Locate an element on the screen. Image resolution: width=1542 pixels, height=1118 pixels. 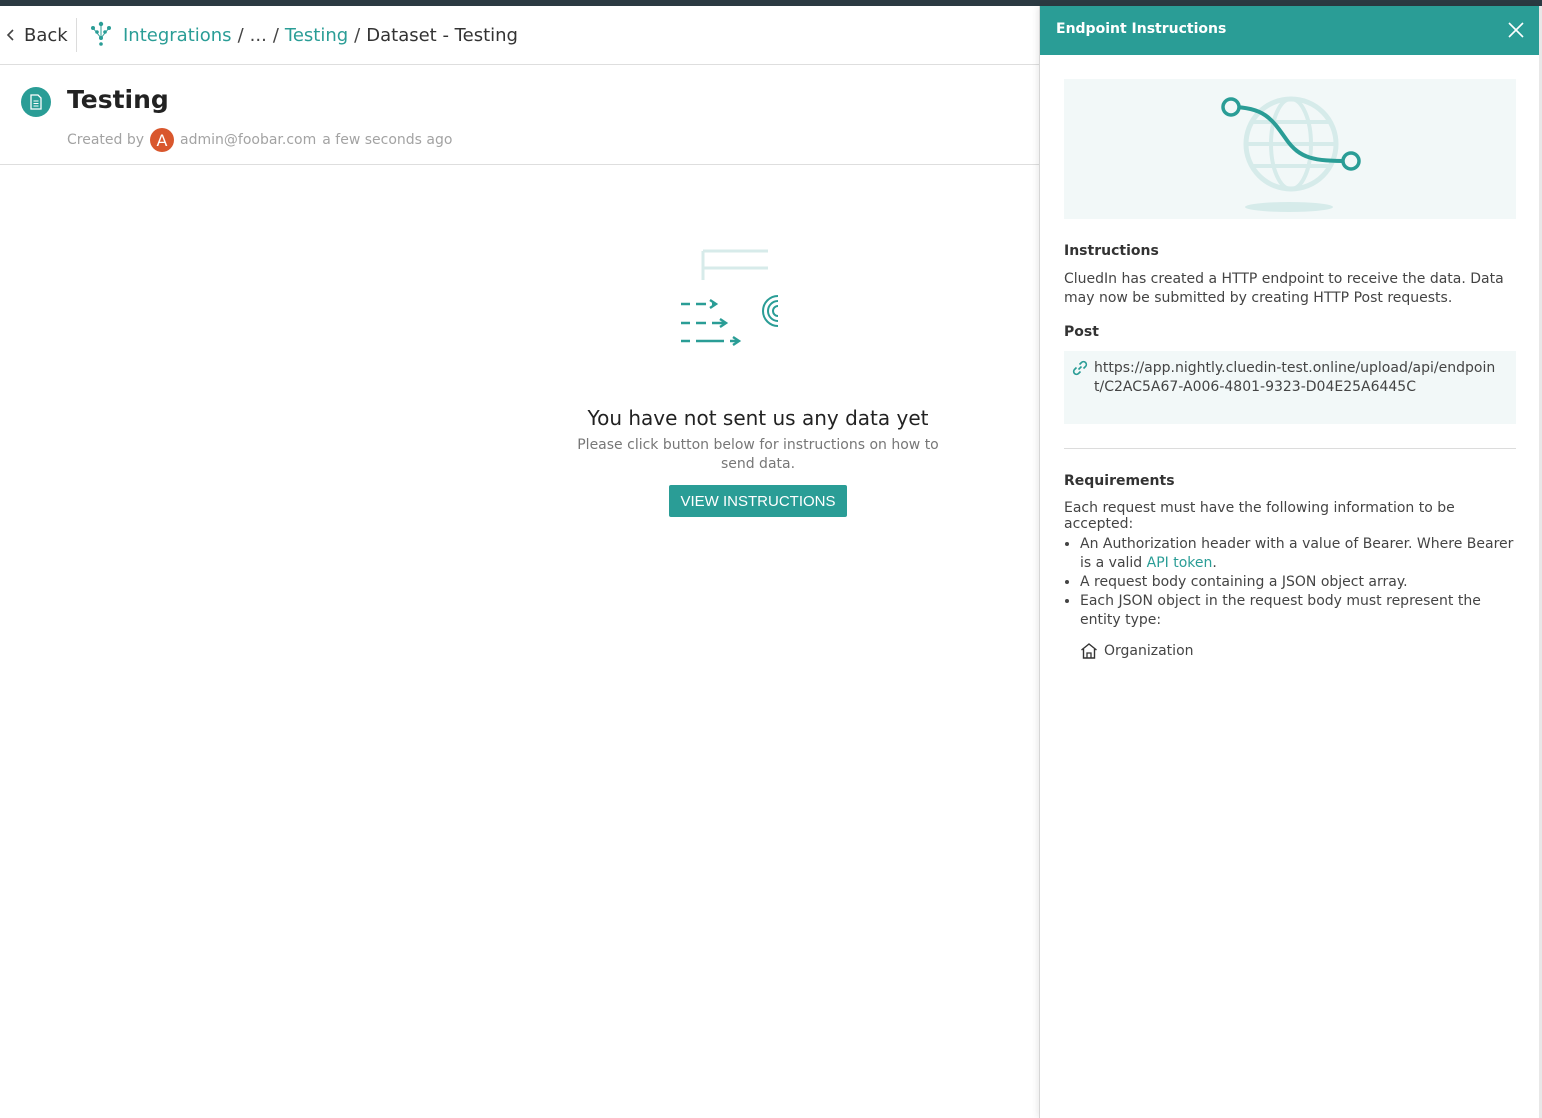
endpoint-illustration is located at coordinates (1290, 149).